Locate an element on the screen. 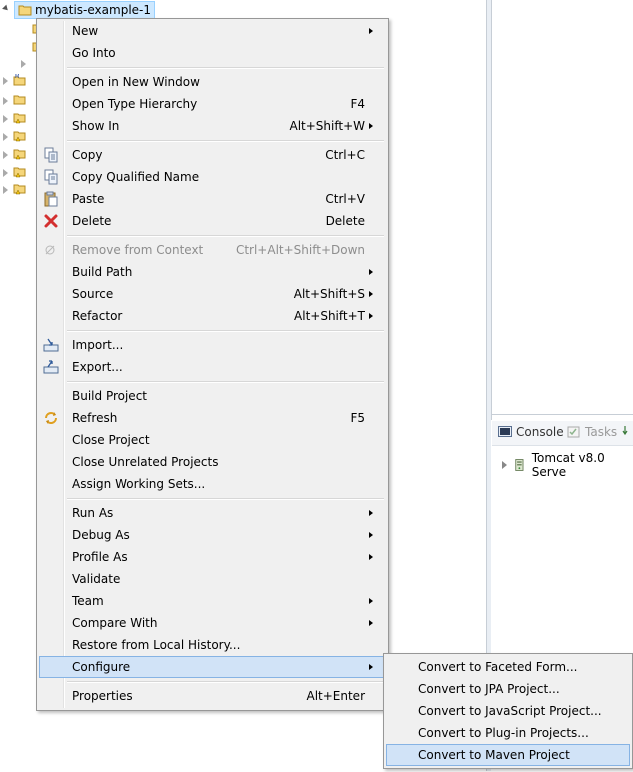 The width and height of the screenshot is (633, 772). export-icon is located at coordinates (51, 367).